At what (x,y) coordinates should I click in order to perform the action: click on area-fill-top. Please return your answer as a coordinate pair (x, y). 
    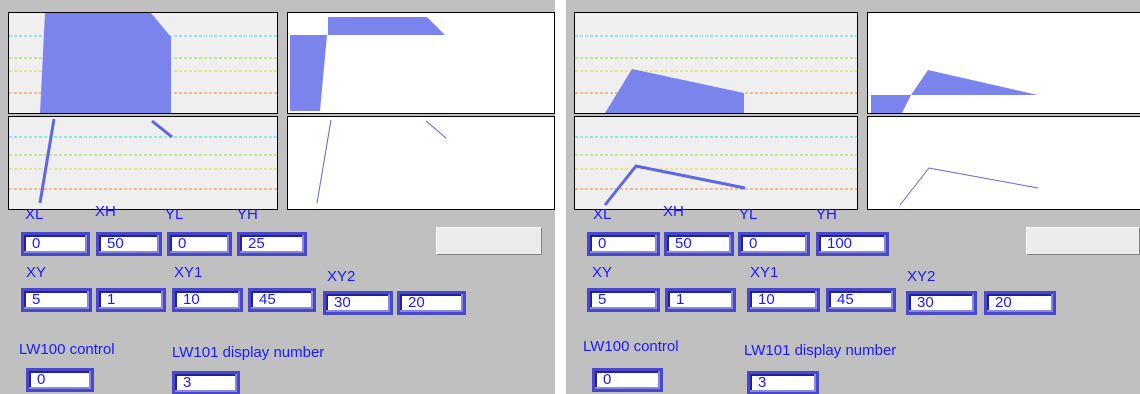
    Looking at the image, I should click on (386, 26).